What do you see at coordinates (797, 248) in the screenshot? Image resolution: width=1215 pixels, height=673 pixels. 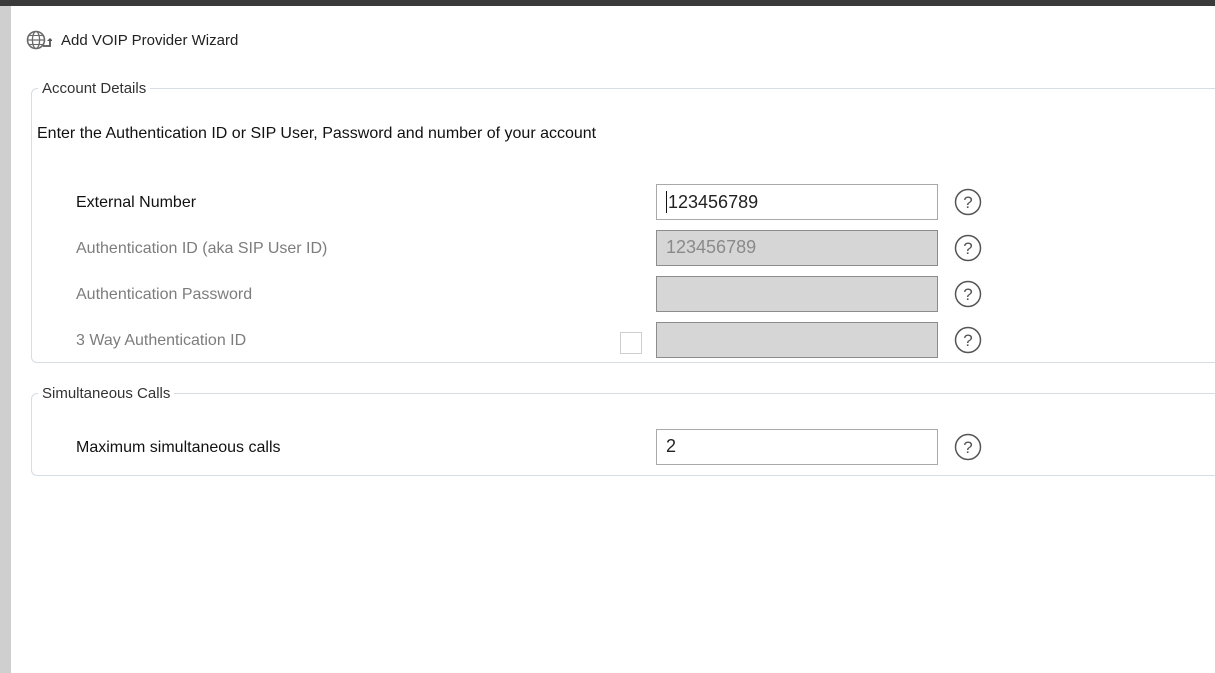 I see `auth-id-input: 123456789` at bounding box center [797, 248].